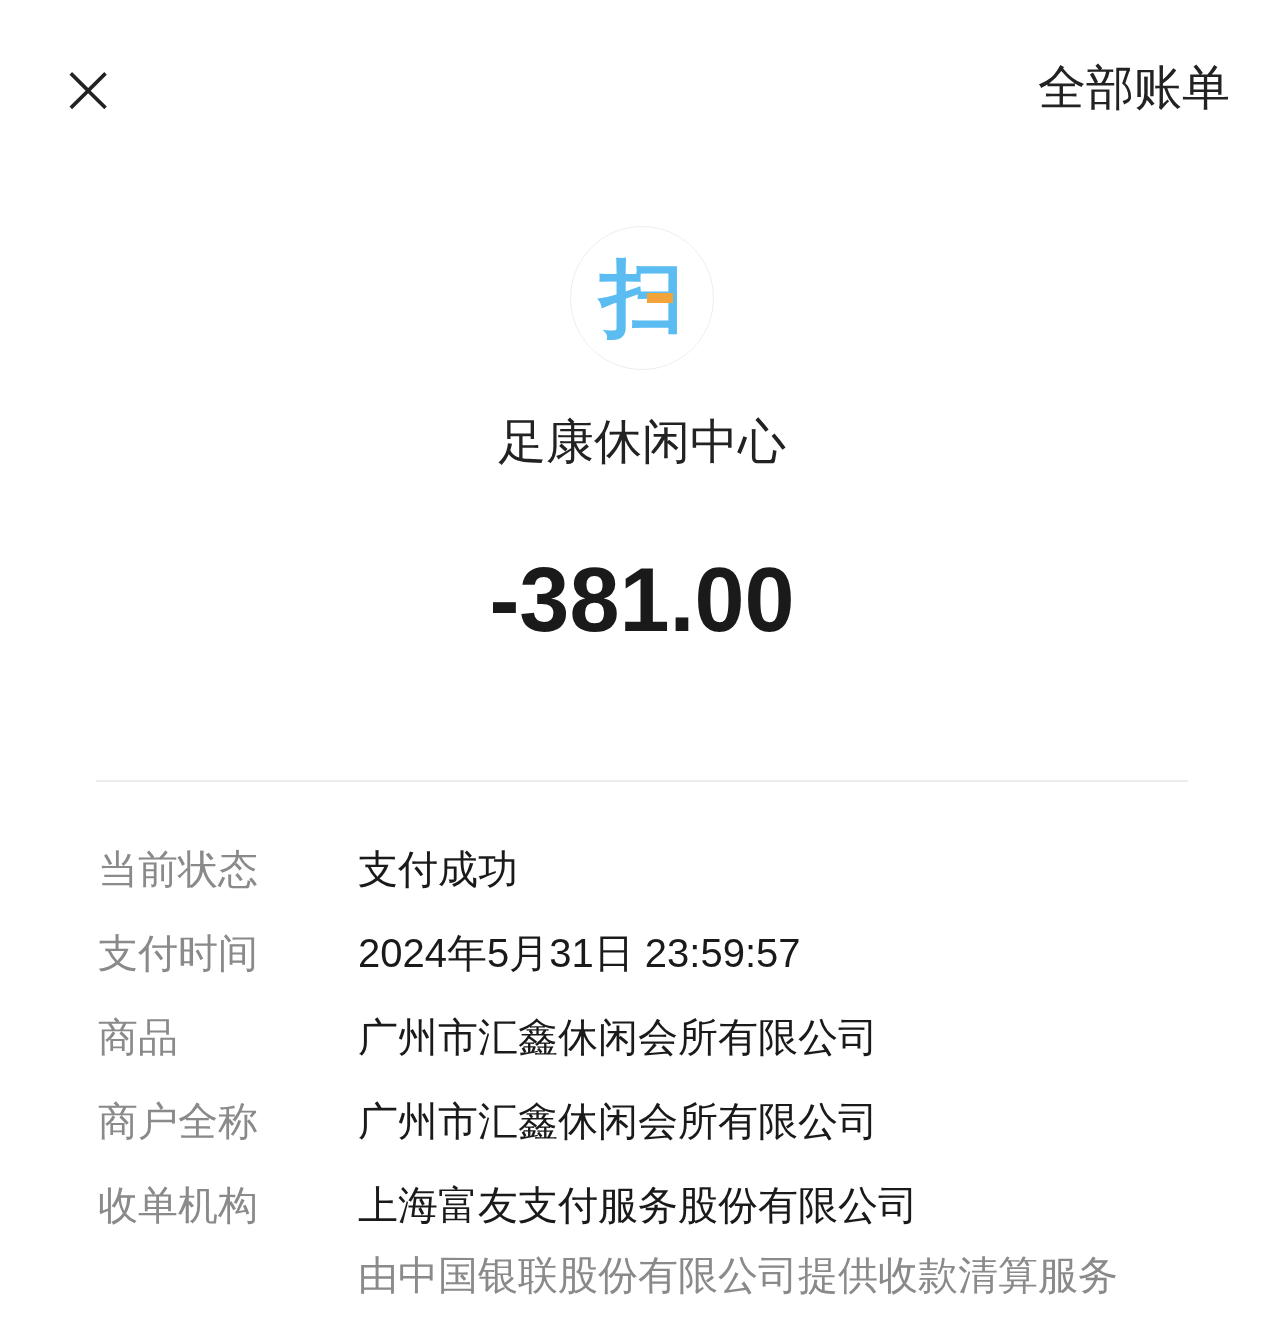 The height and width of the screenshot is (1343, 1284). Describe the element at coordinates (138, 1037) in the screenshot. I see `detail-label: 商品` at that location.